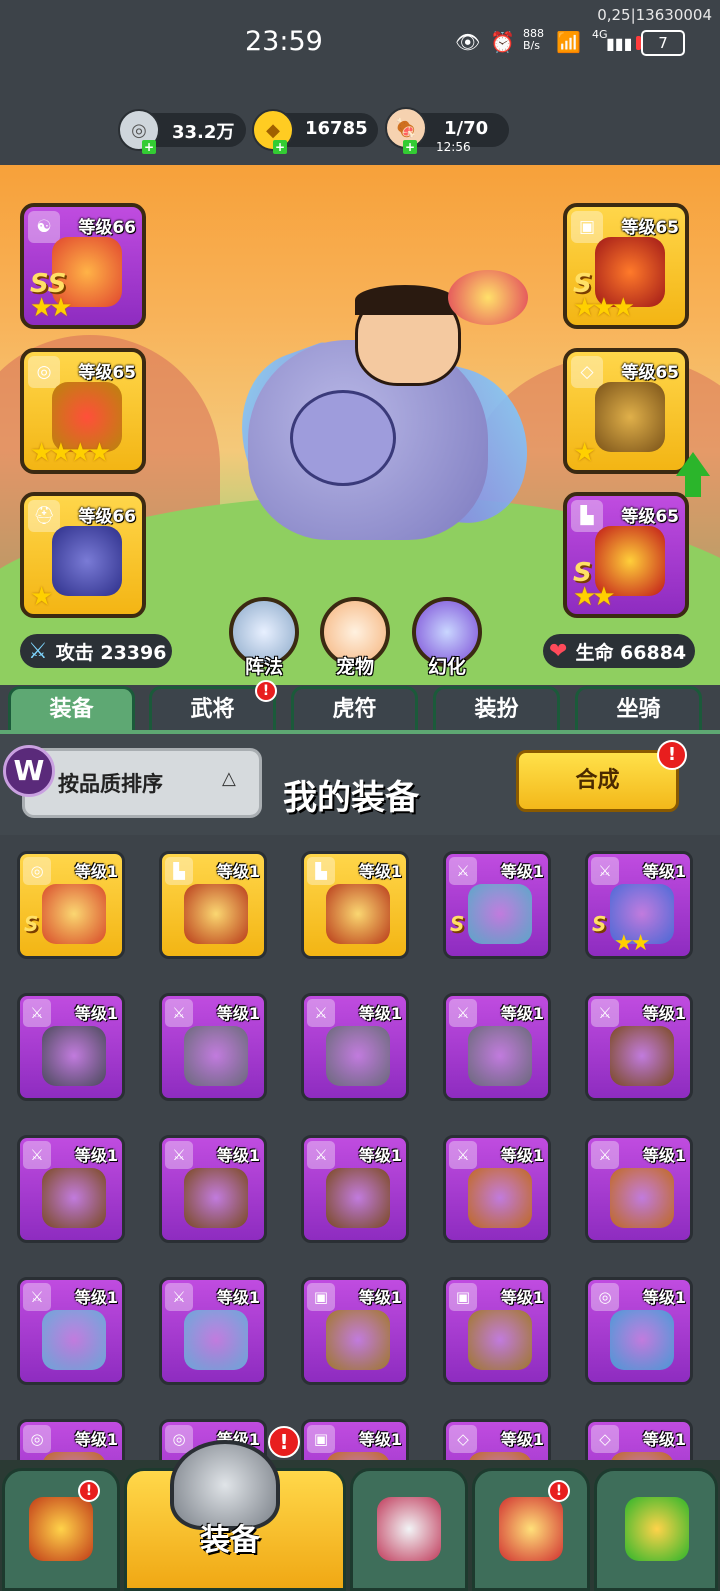  I want to click on synthesize-button: 合成, so click(597, 781).